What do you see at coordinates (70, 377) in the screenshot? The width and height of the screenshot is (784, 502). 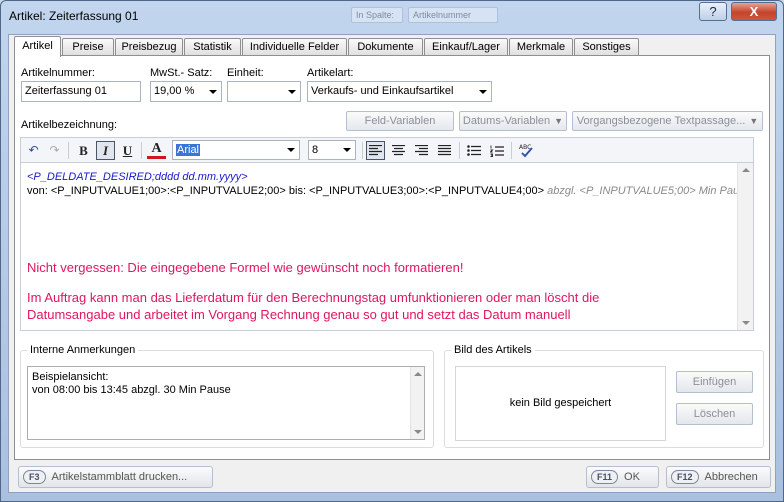 I see `notes-line-1: Beispielansicht:` at bounding box center [70, 377].